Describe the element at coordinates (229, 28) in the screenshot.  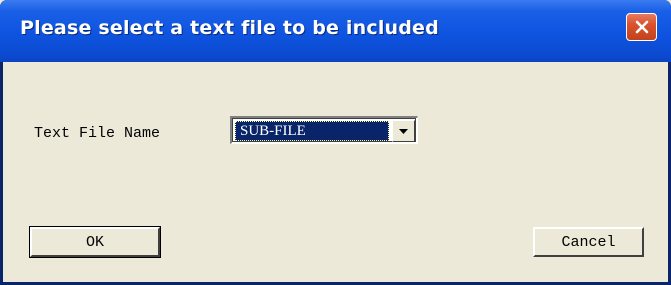
I see `window-title: Please select a text file to be included` at that location.